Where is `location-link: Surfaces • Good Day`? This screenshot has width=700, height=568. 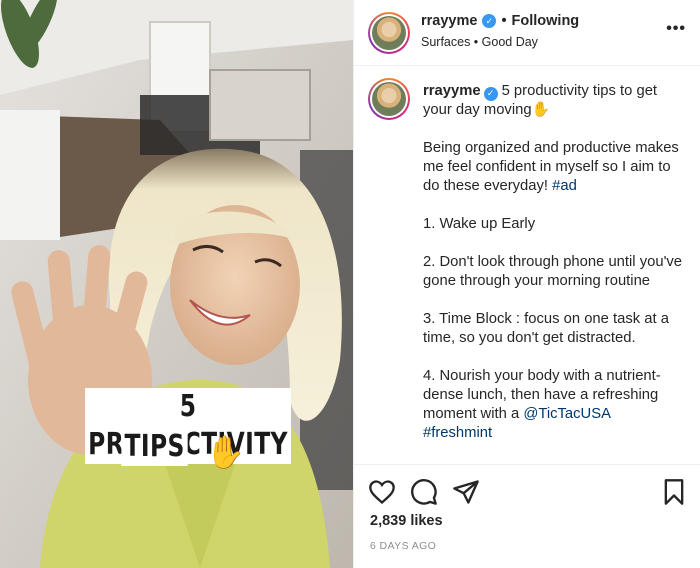
location-link: Surfaces • Good Day is located at coordinates (479, 42).